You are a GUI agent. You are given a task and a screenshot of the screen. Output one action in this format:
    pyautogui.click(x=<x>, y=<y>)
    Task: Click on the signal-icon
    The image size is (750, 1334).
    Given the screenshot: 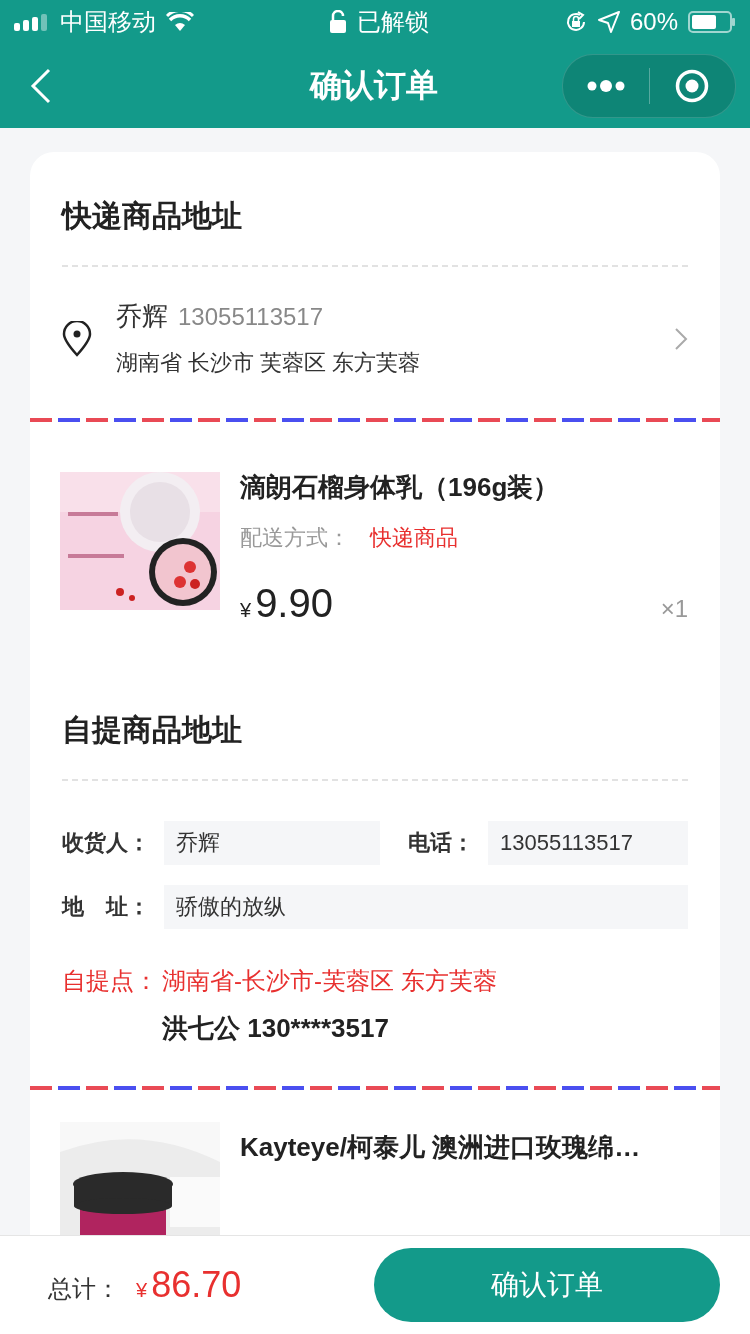 What is the action you would take?
    pyautogui.click(x=32, y=22)
    